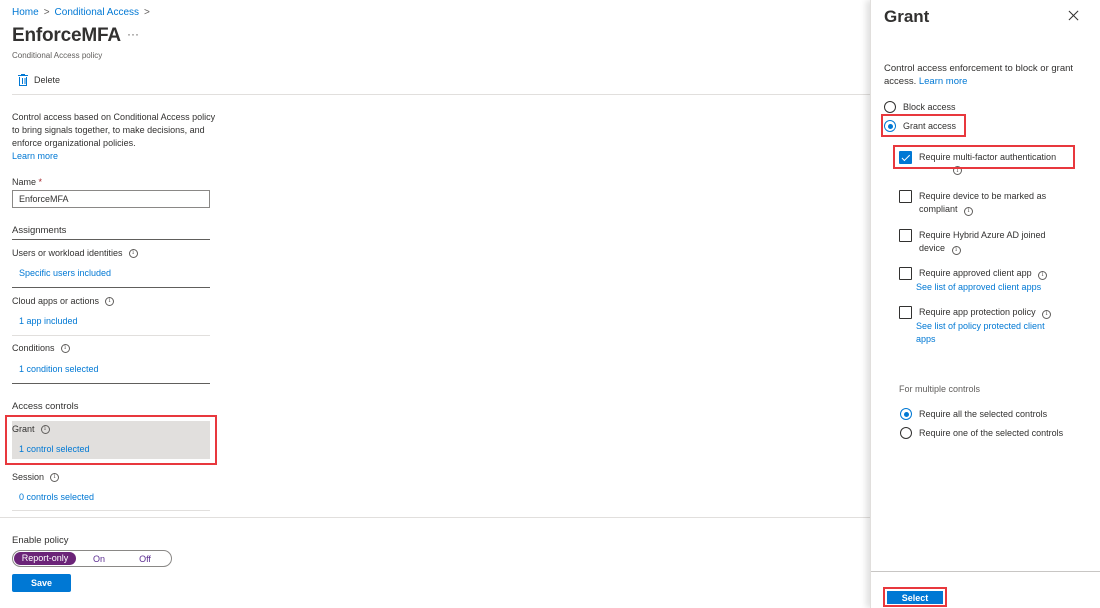 The height and width of the screenshot is (608, 1100). I want to click on page-subtitle: Conditional Access policy, so click(57, 55).